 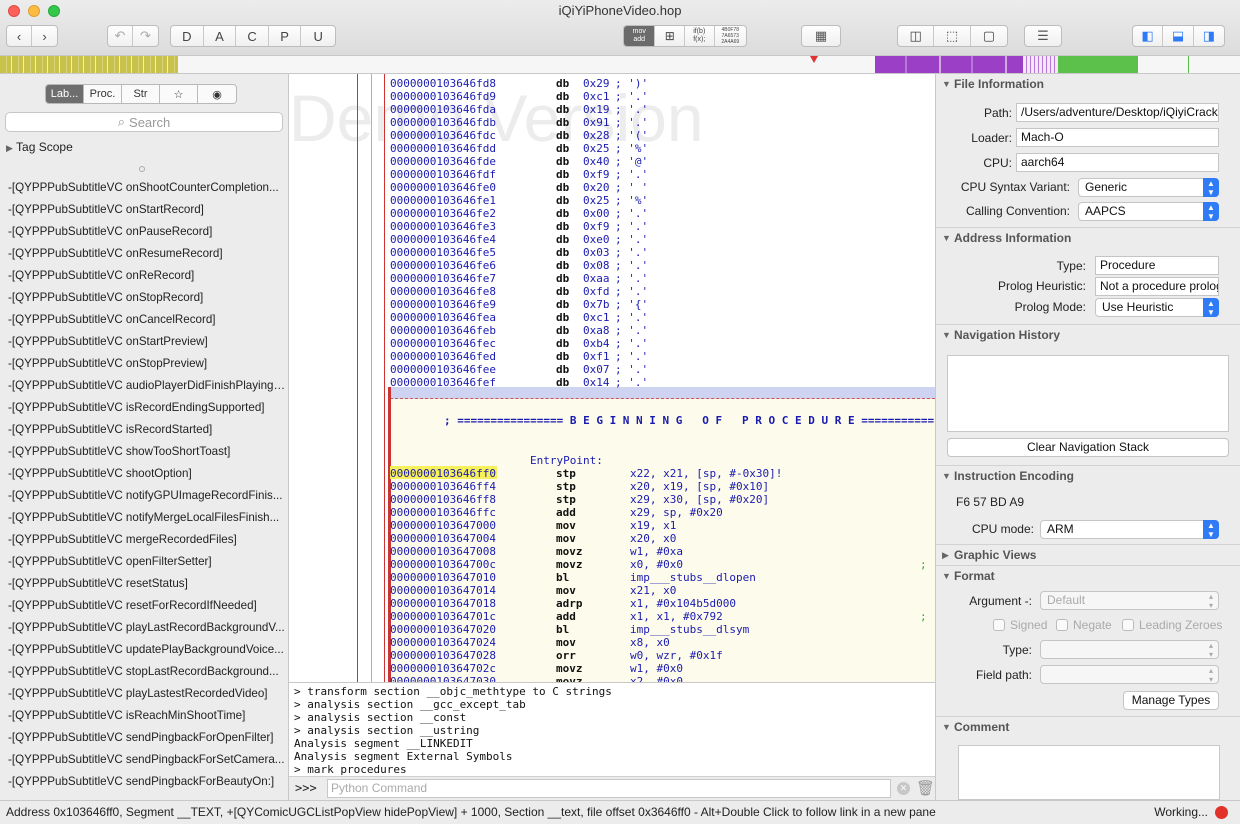 I want to click on section-instruction-encoding: ▼ Instruction Encoding, so click(x=1088, y=475).